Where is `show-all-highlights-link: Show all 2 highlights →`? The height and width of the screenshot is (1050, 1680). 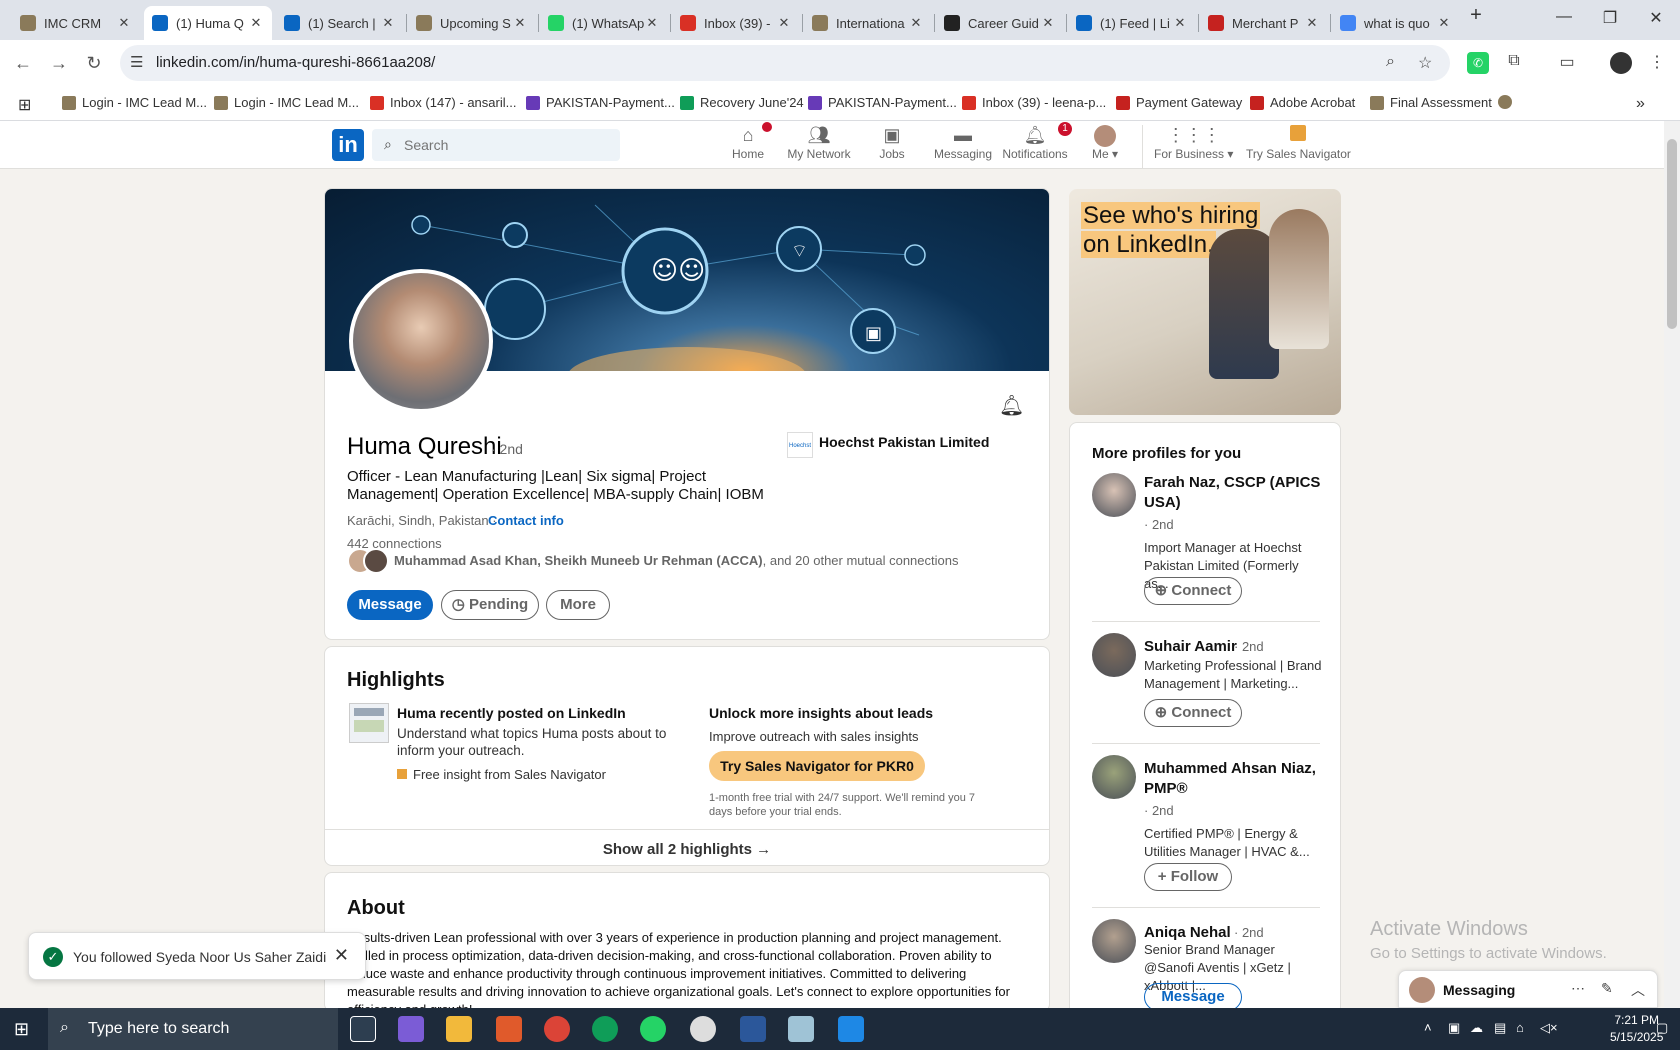
show-all-highlights-link: Show all 2 highlights → is located at coordinates (687, 849).